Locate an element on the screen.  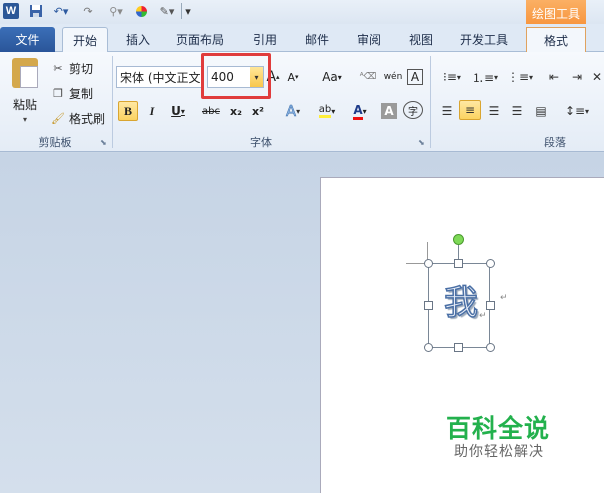
tab-format: 格式 is located at coordinates (556, 39).